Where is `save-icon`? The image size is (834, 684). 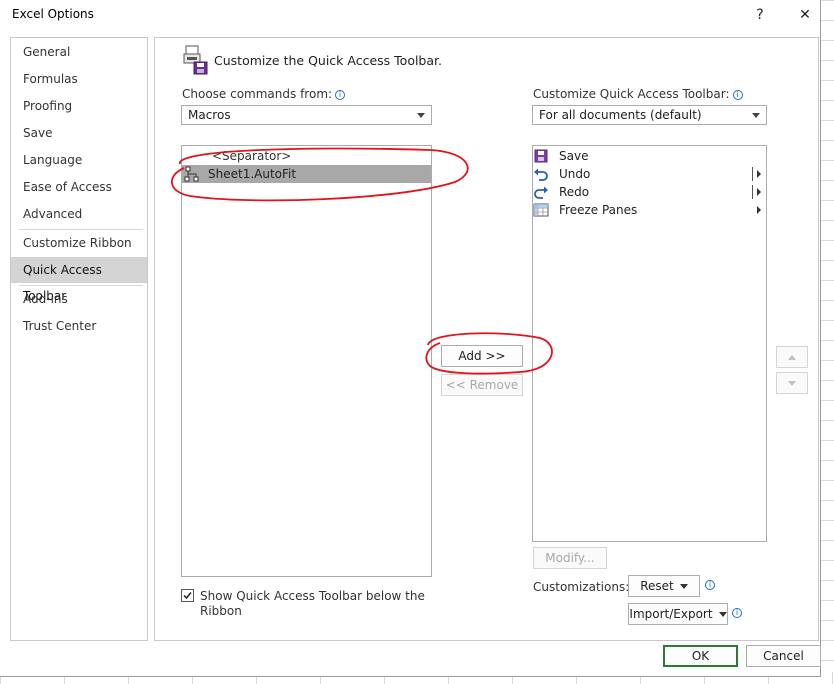
save-icon is located at coordinates (541, 156).